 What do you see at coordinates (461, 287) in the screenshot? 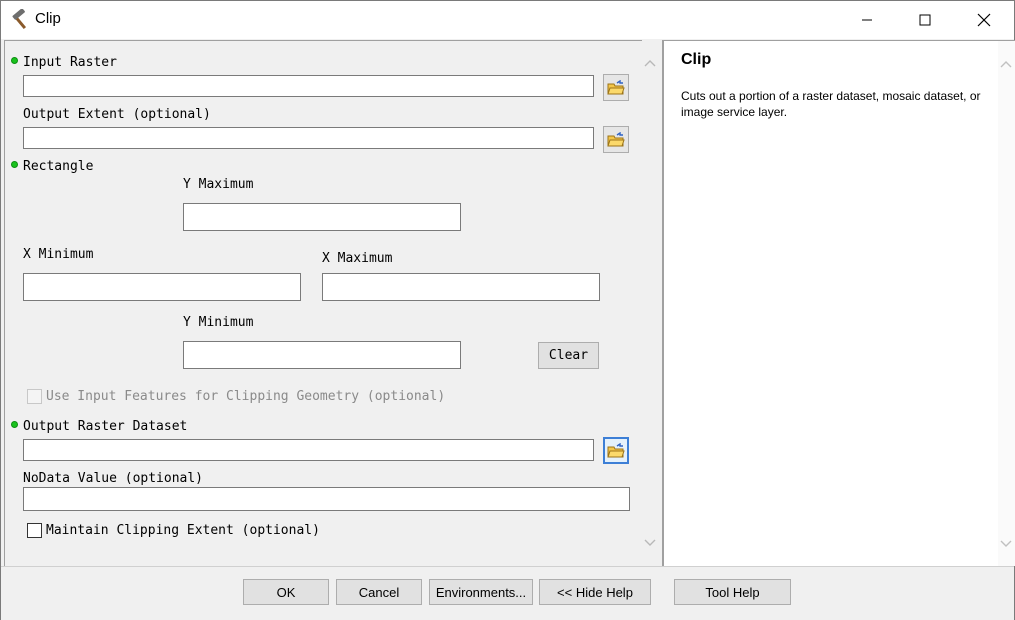
I see `x-maximum-field` at bounding box center [461, 287].